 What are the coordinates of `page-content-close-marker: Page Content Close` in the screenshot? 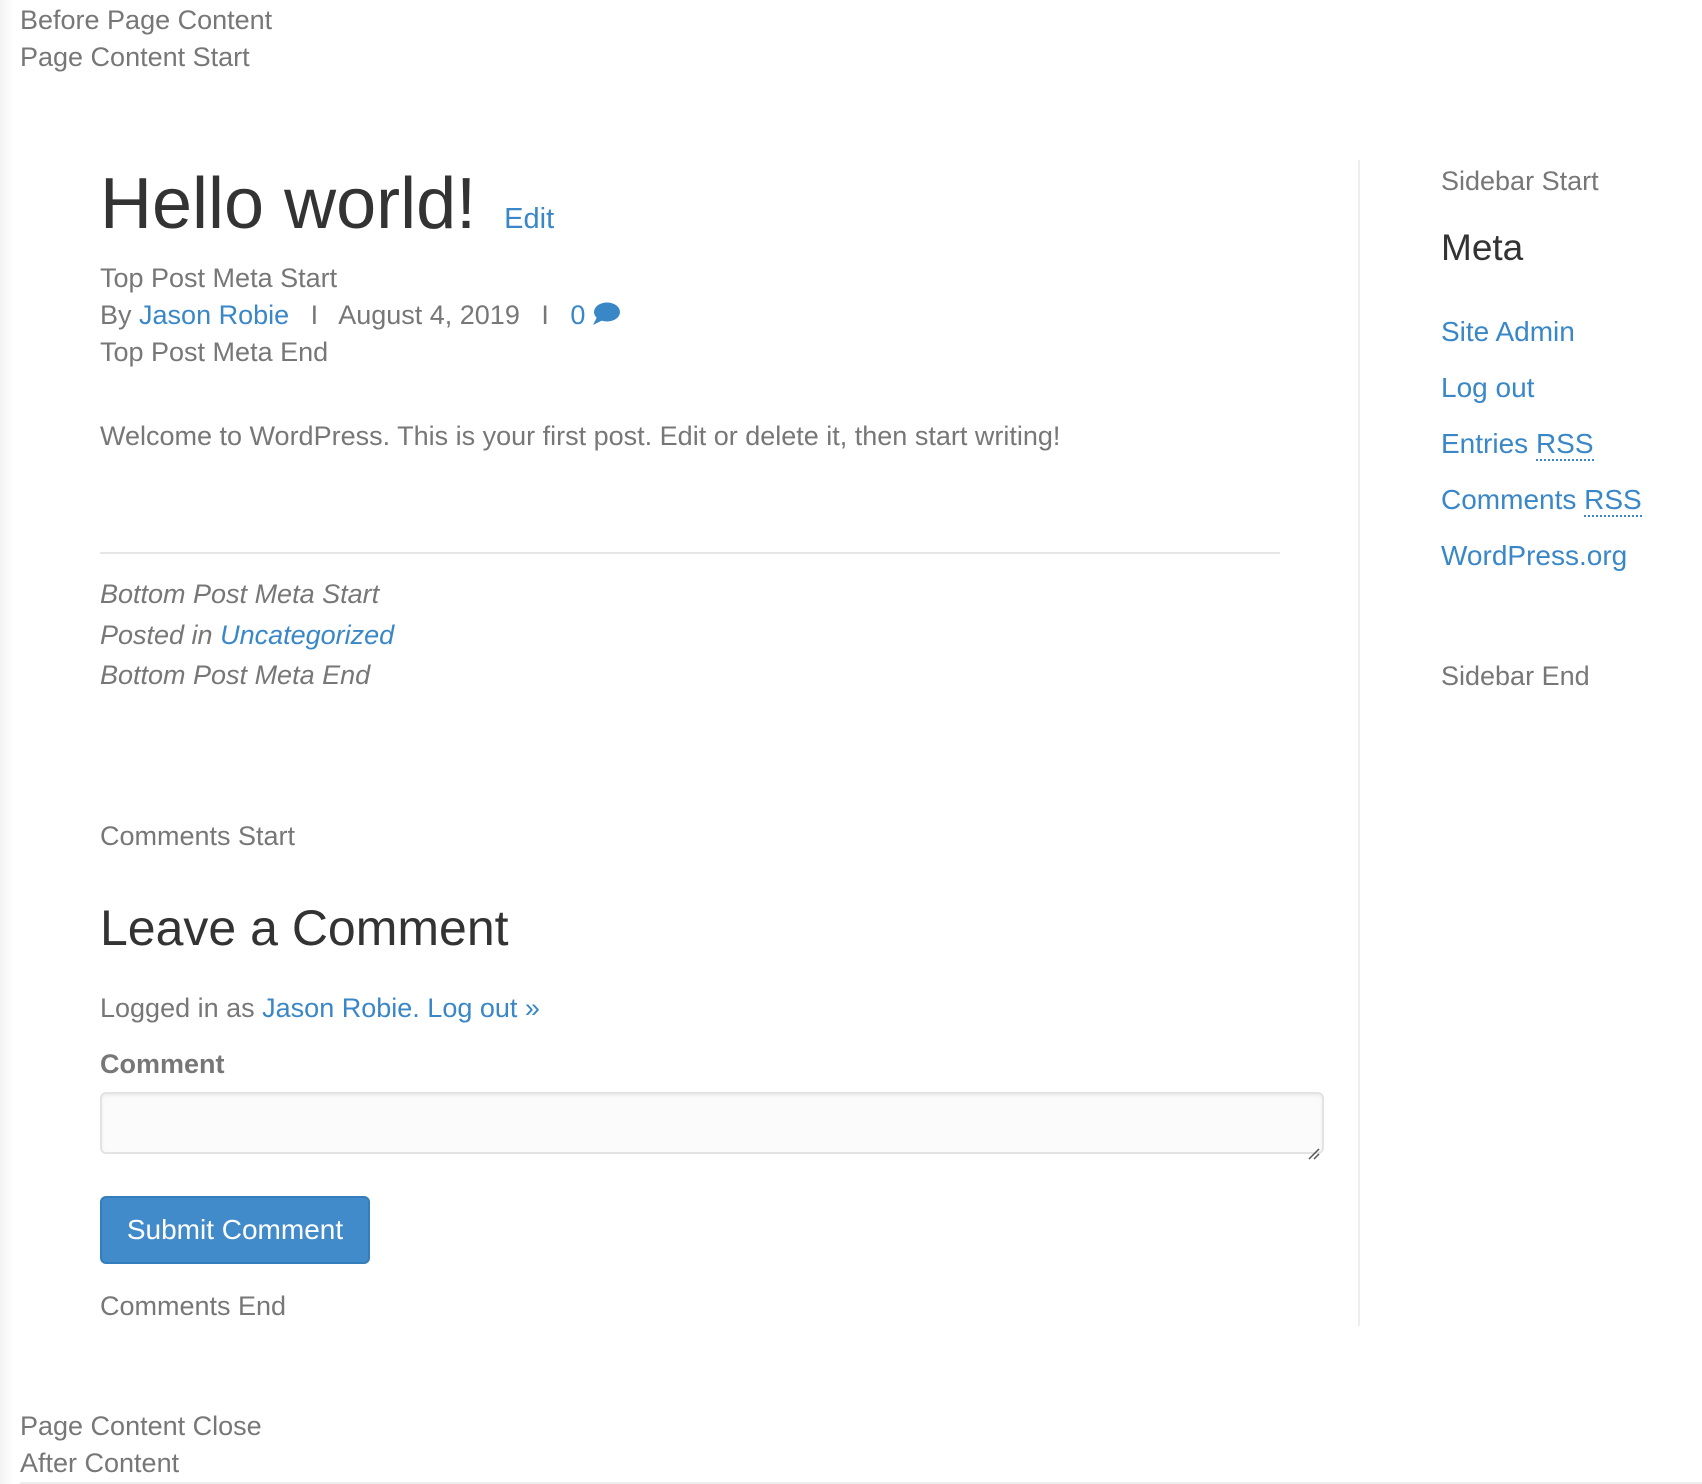 It's located at (141, 1426).